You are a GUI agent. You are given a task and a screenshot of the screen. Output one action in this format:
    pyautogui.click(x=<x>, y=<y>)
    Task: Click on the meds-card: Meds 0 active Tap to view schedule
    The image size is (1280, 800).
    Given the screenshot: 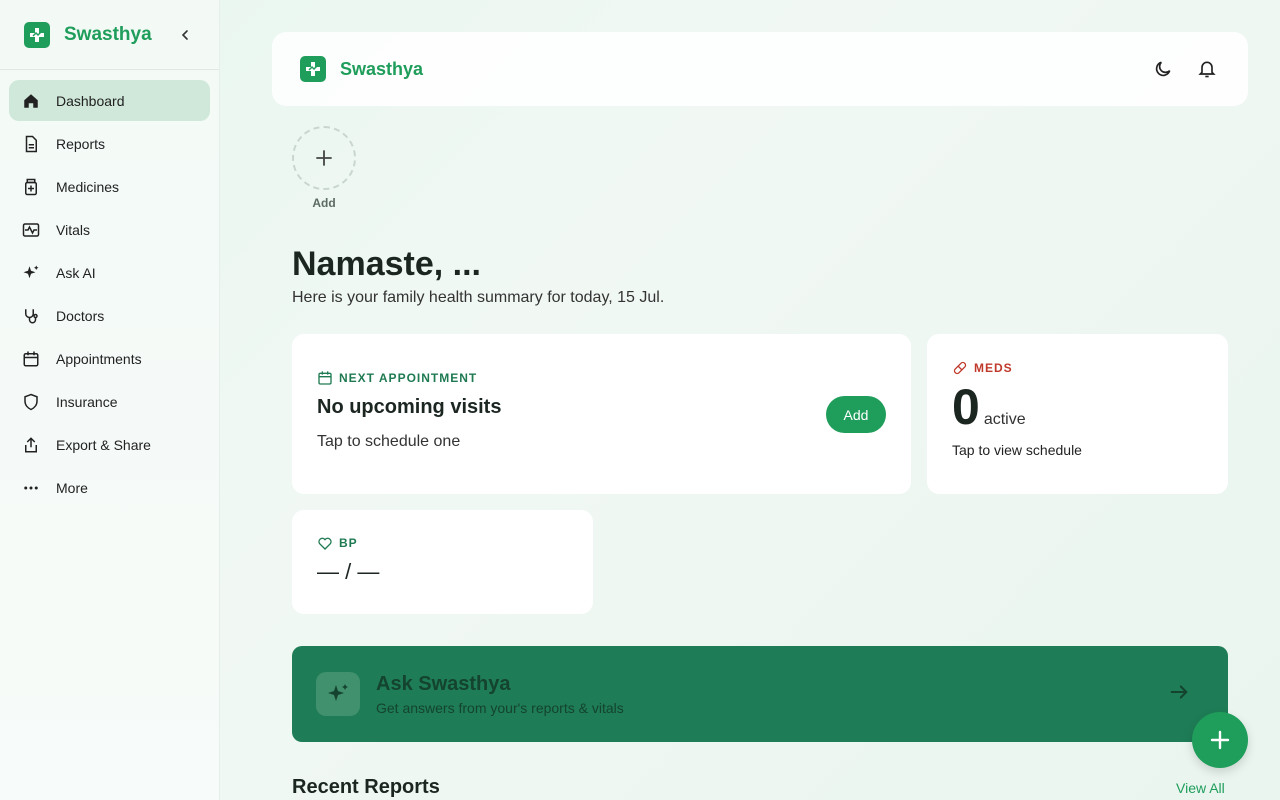 What is the action you would take?
    pyautogui.click(x=1077, y=414)
    